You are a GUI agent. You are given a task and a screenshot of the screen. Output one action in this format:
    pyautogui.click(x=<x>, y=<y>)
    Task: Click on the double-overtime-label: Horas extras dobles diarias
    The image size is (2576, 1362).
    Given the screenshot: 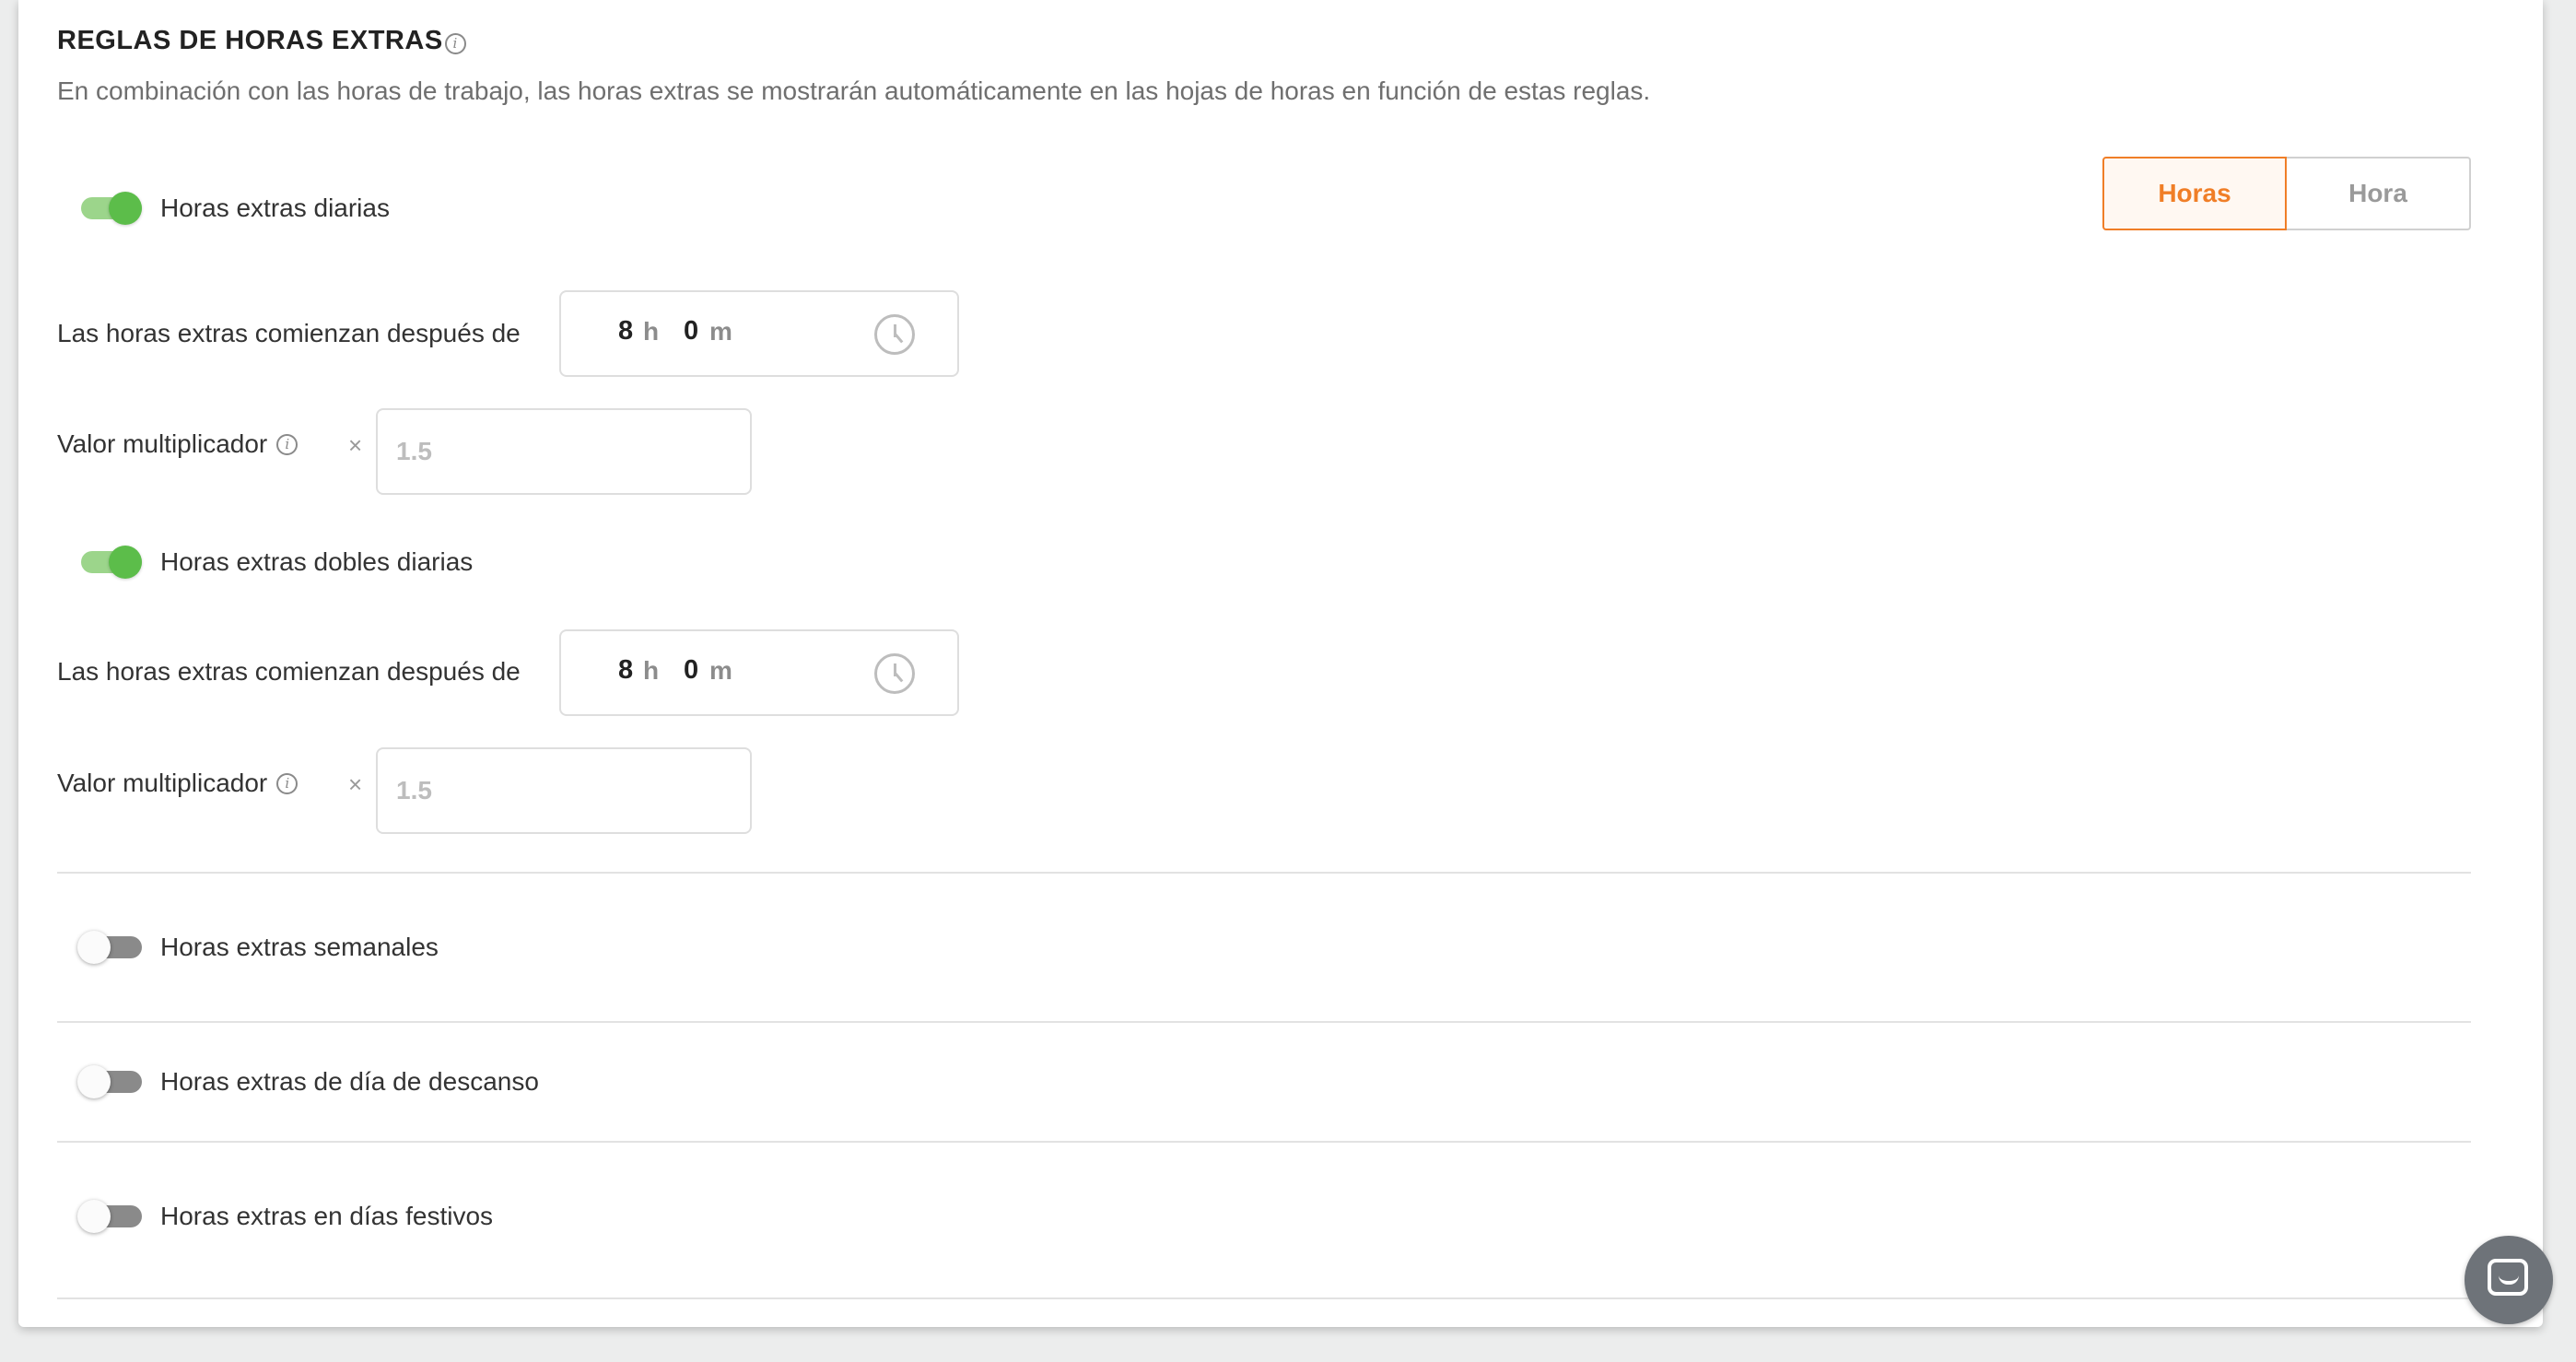 What is the action you would take?
    pyautogui.click(x=317, y=561)
    